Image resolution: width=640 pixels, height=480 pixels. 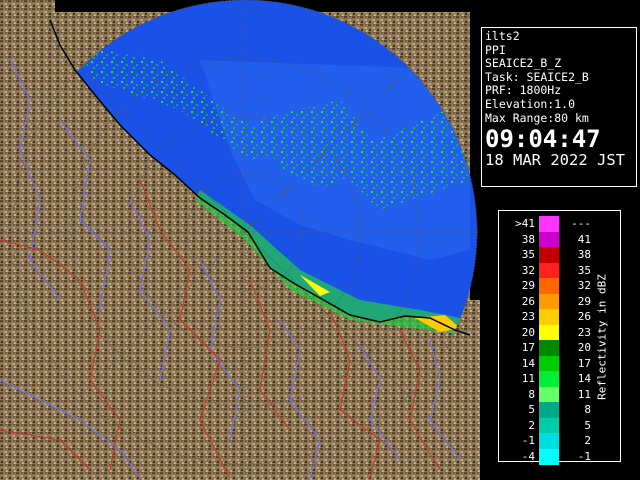 What do you see at coordinates (502, 36) in the screenshot?
I see `site-name: ilts2` at bounding box center [502, 36].